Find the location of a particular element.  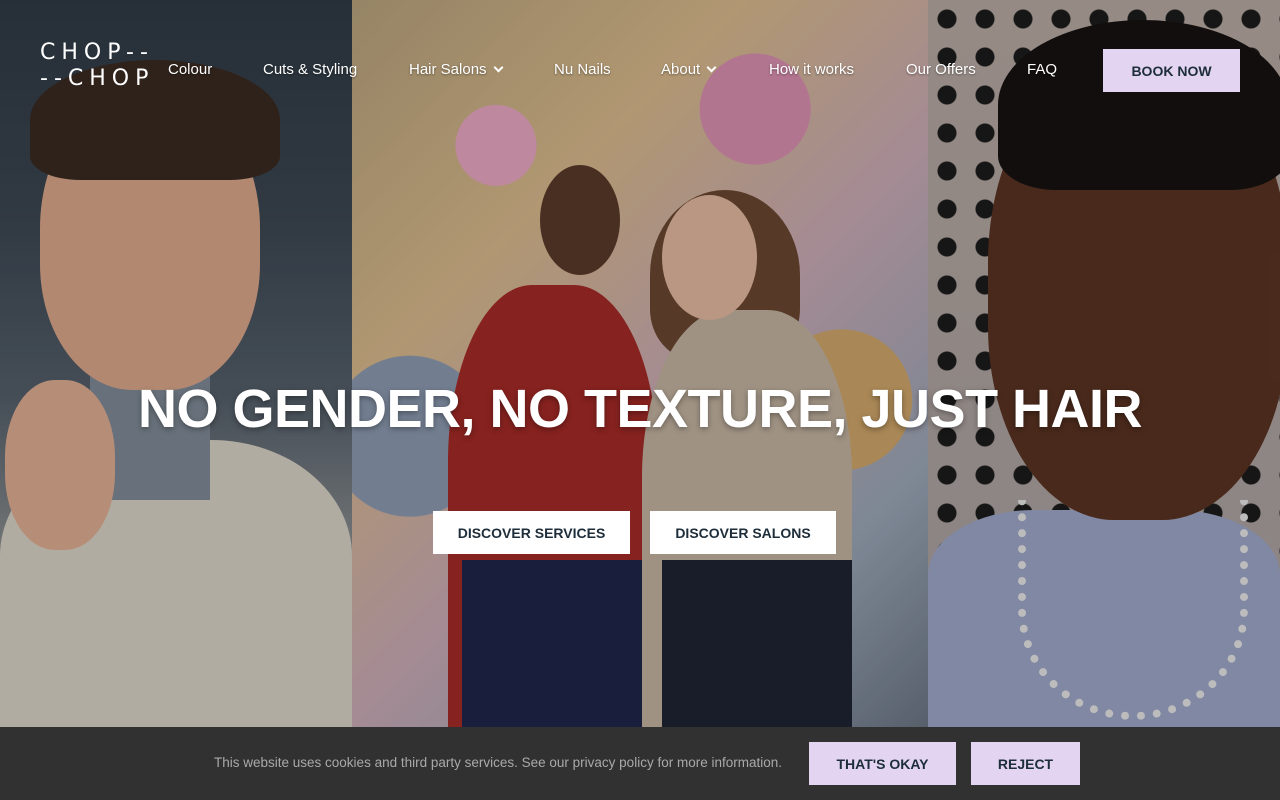

nav-item-our-offers: Our Offers is located at coordinates (941, 69).